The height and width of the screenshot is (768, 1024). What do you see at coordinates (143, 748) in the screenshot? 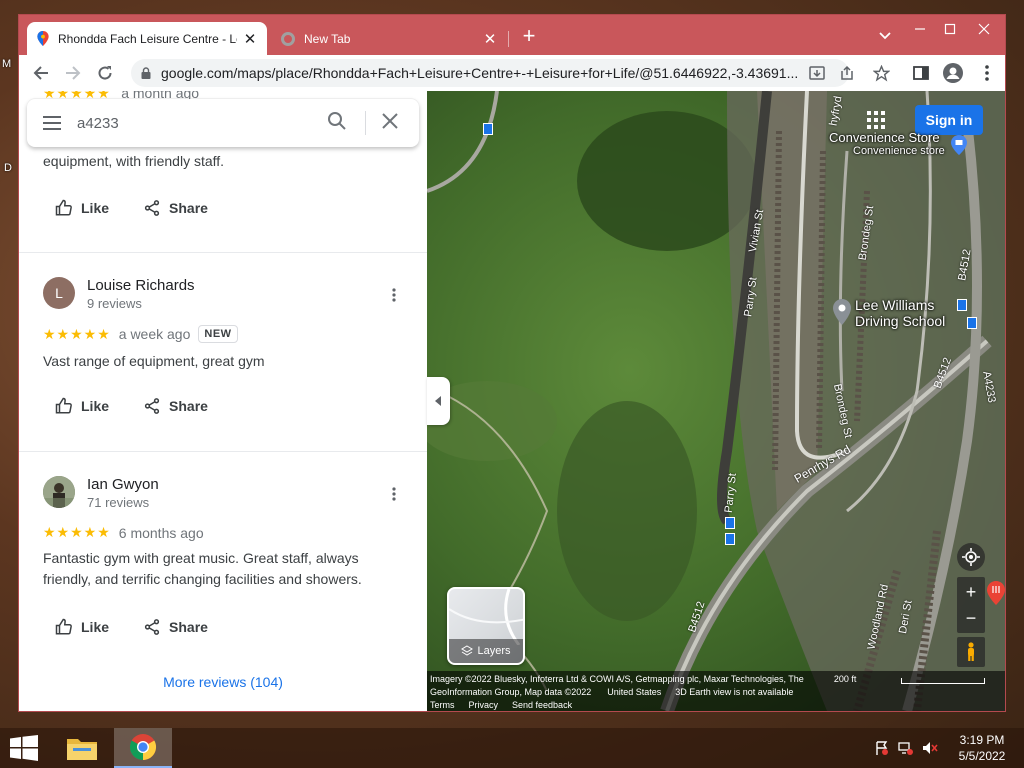
I see `chrome-taskbar-icon` at bounding box center [143, 748].